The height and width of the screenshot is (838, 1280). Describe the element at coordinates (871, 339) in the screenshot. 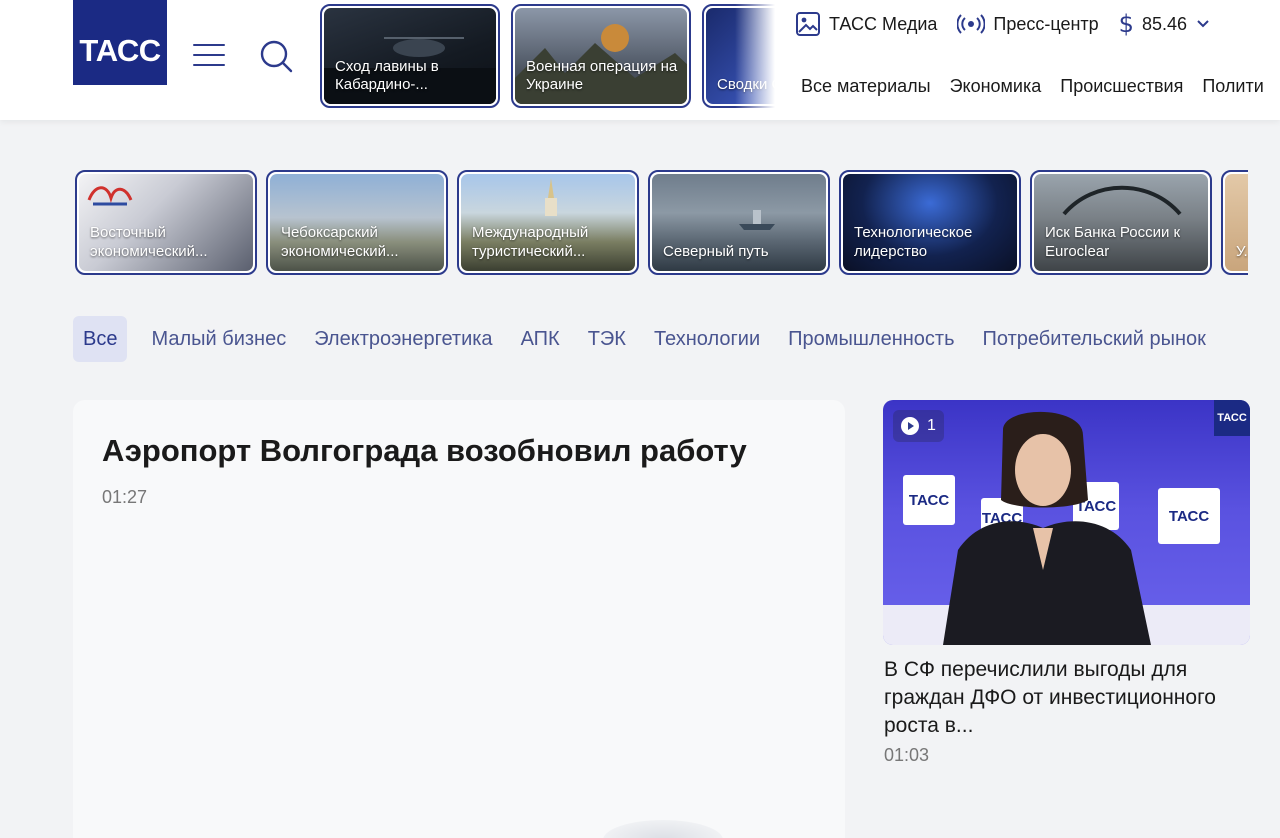

I see `tab-industry: Промышленность` at that location.